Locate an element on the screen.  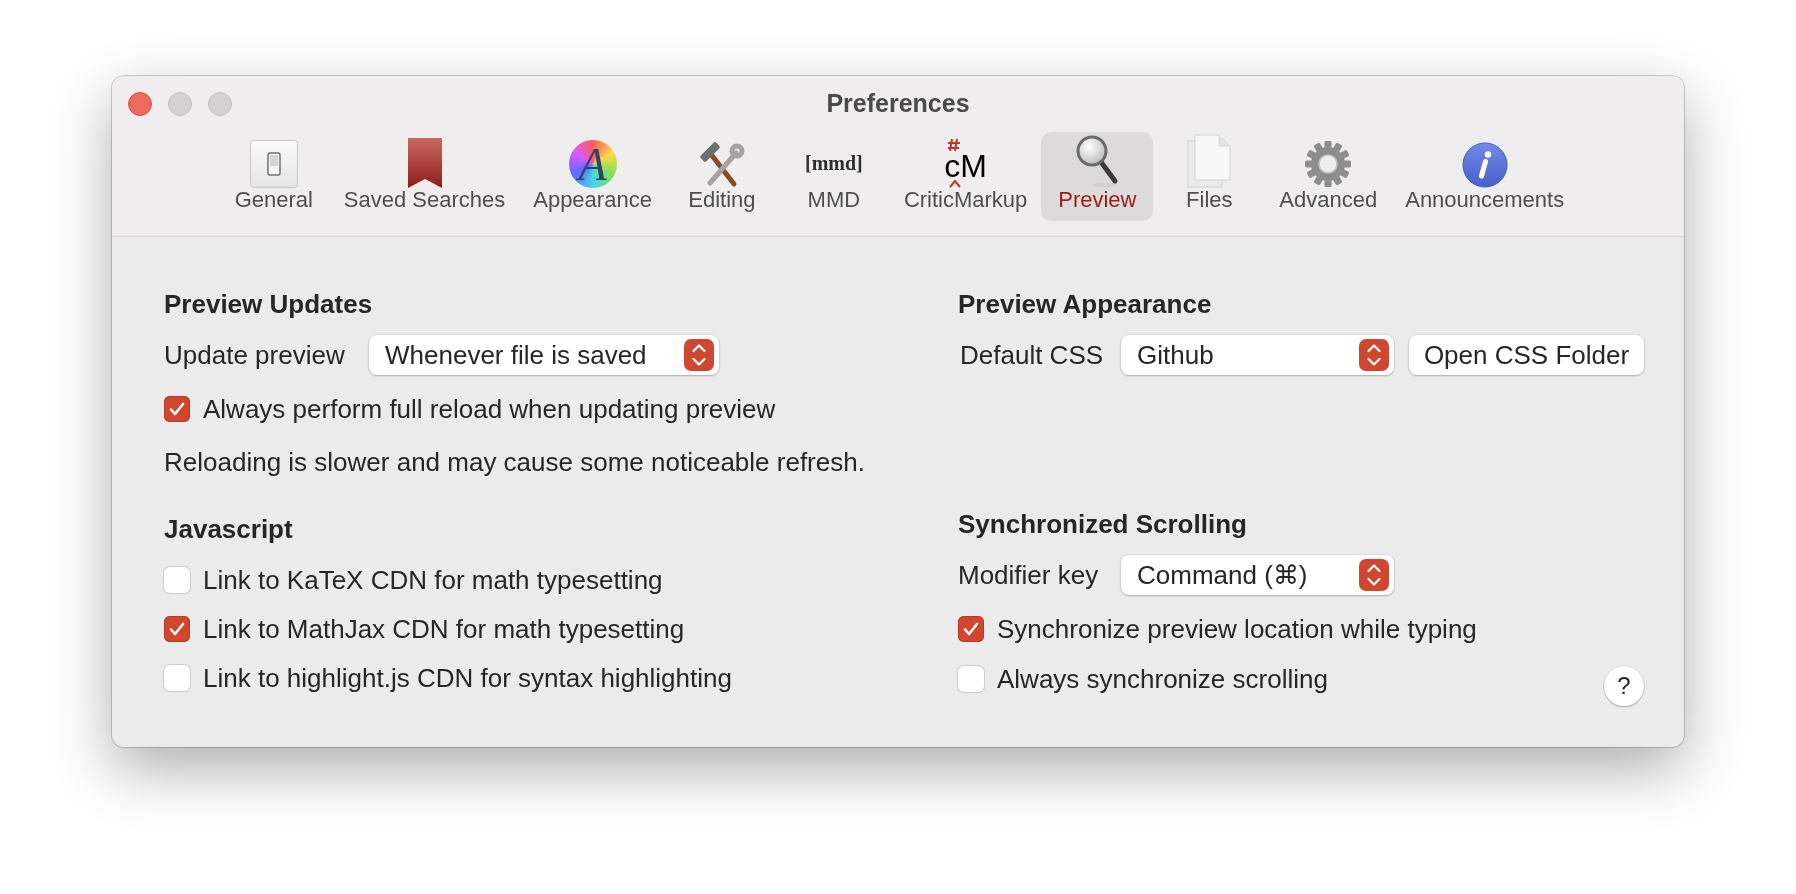
toolbar-tab: Saved Searches is located at coordinates (424, 176).